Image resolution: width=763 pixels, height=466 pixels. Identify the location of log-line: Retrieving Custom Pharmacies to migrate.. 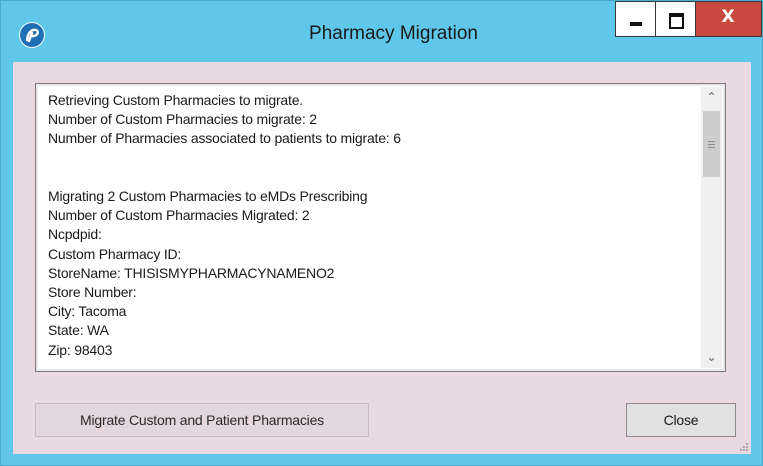
(175, 100).